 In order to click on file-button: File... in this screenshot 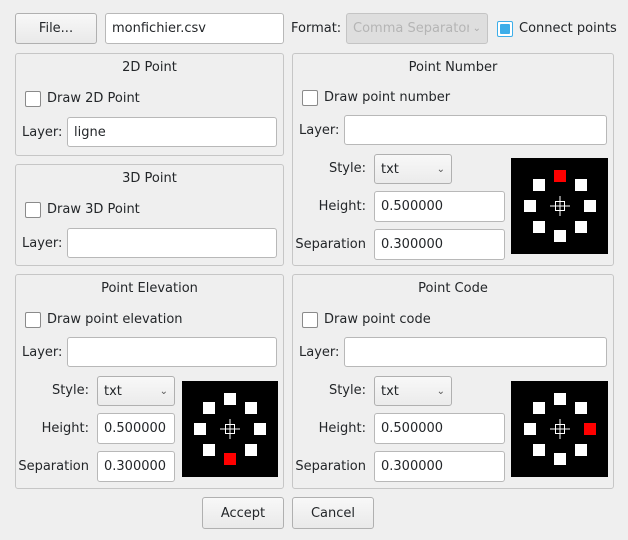, I will do `click(56, 28)`.